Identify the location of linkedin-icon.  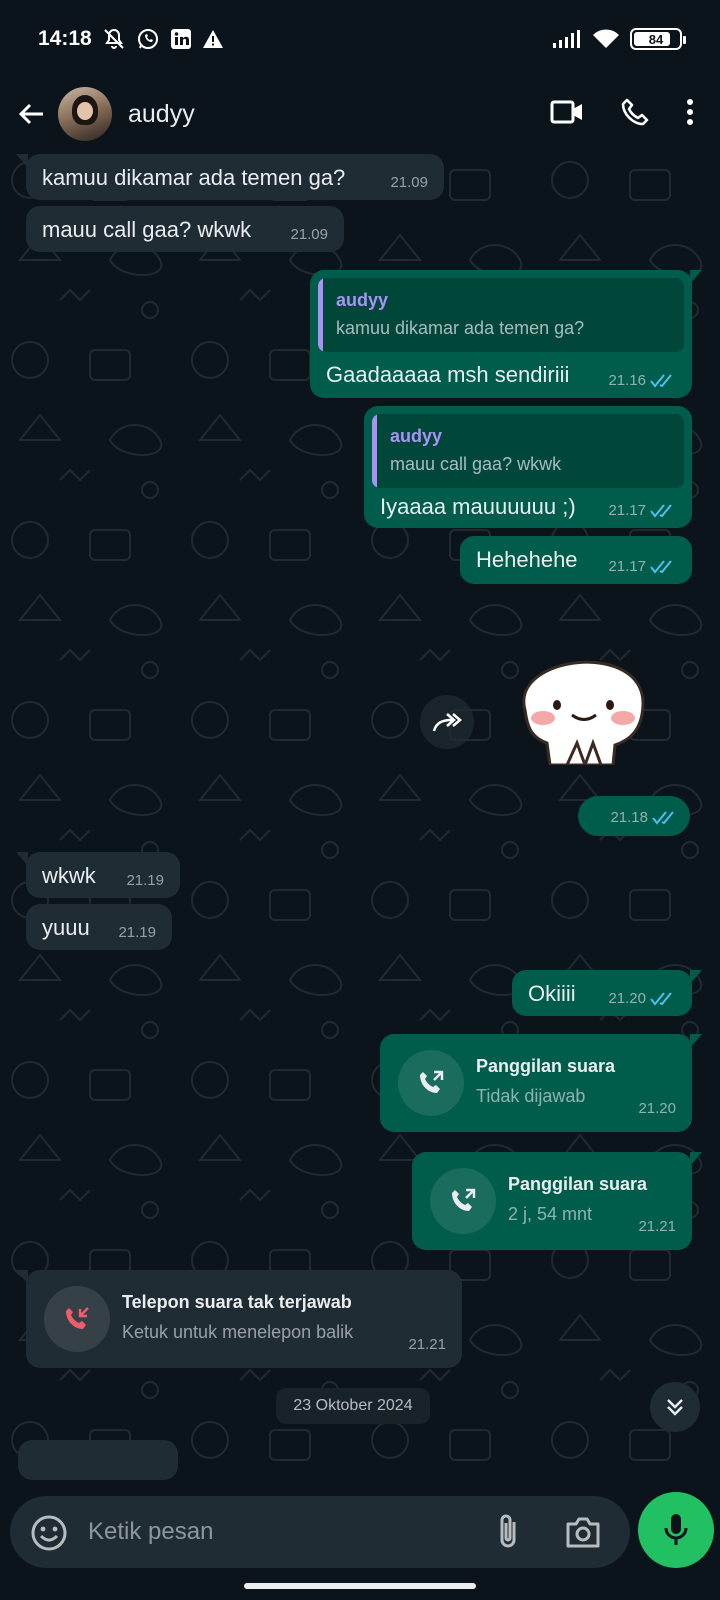
(181, 39).